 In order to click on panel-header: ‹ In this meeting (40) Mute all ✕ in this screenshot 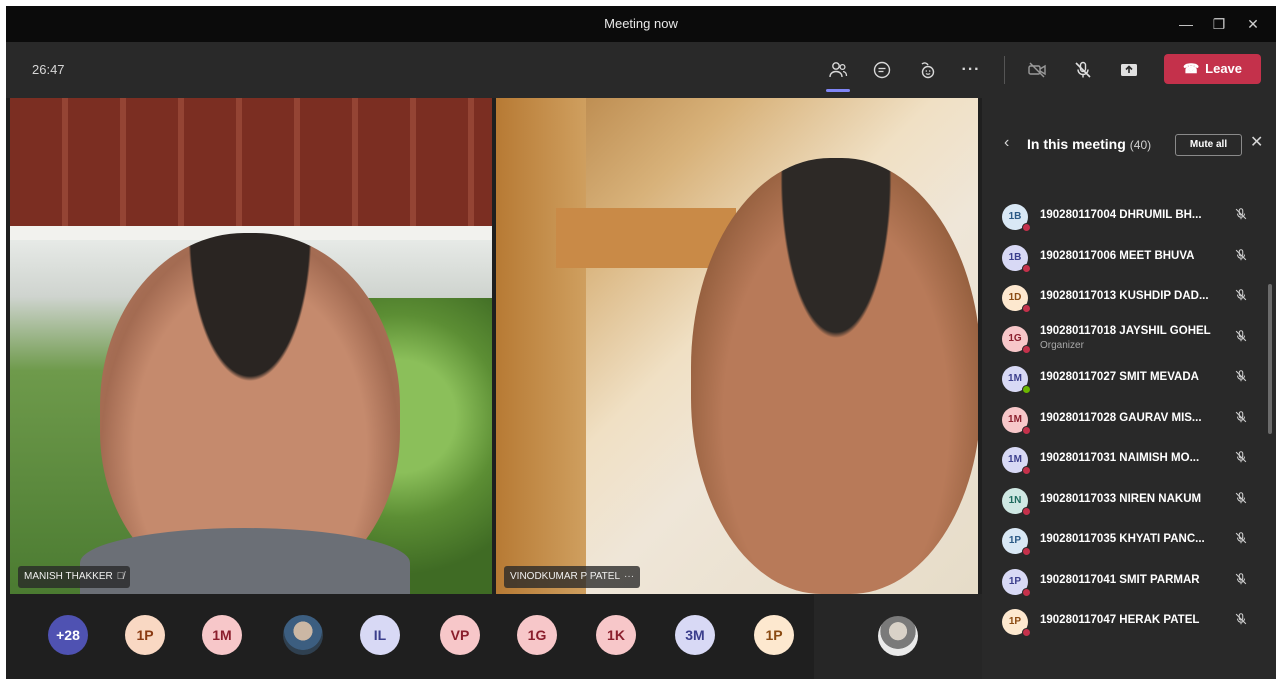, I will do `click(1129, 140)`.